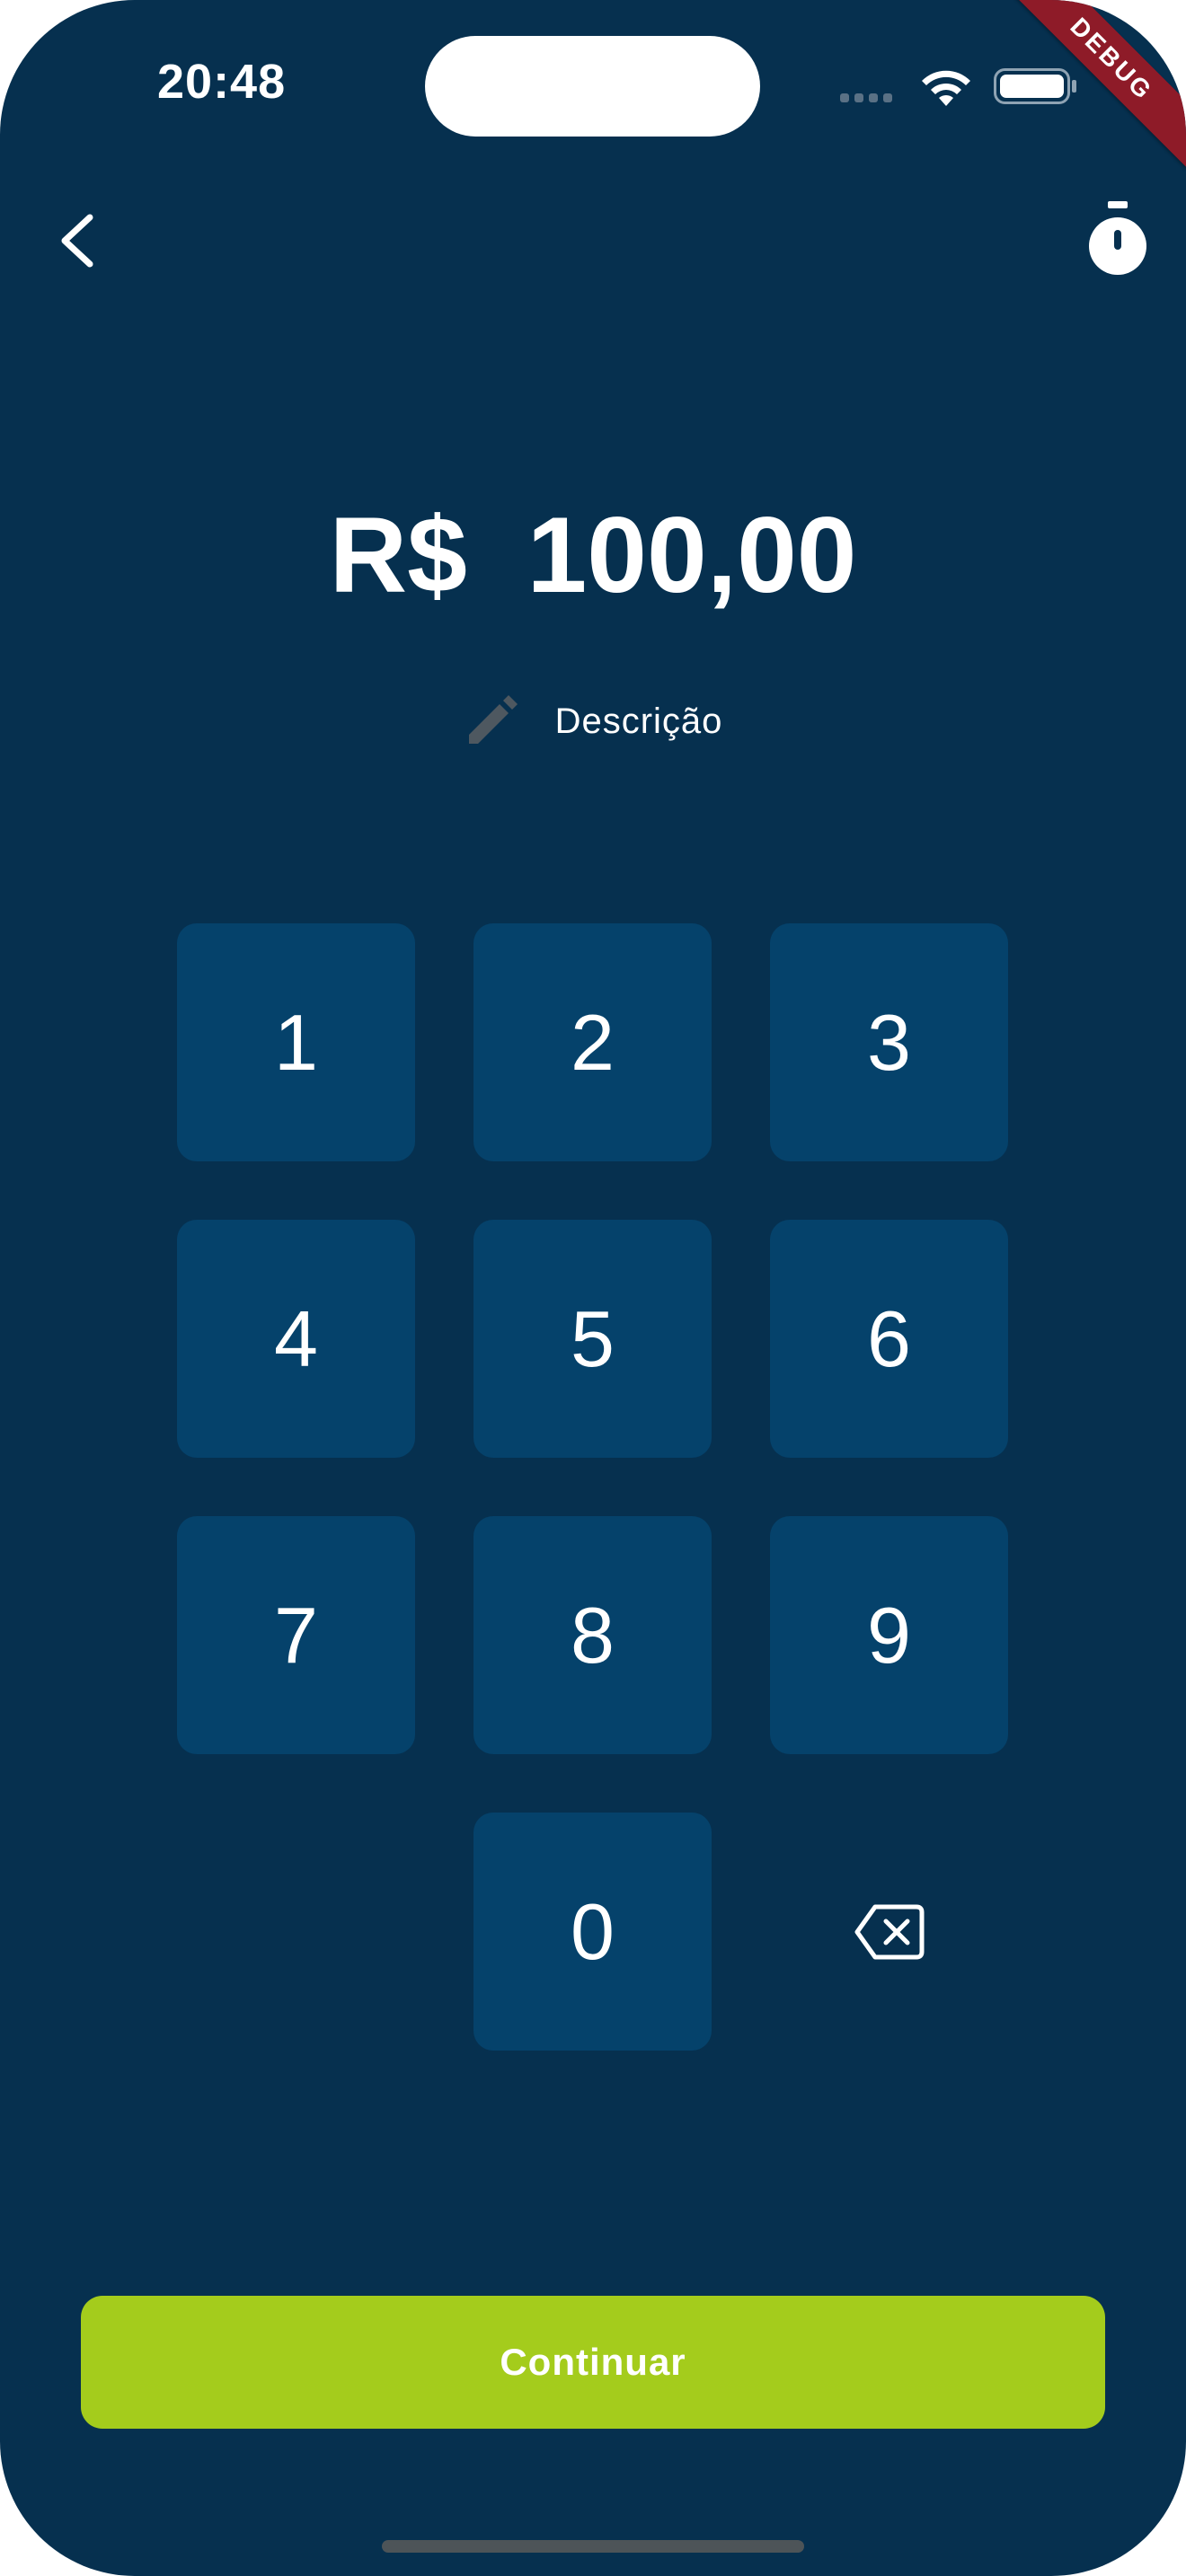  Describe the element at coordinates (889, 1339) in the screenshot. I see `key-6: 6` at that location.